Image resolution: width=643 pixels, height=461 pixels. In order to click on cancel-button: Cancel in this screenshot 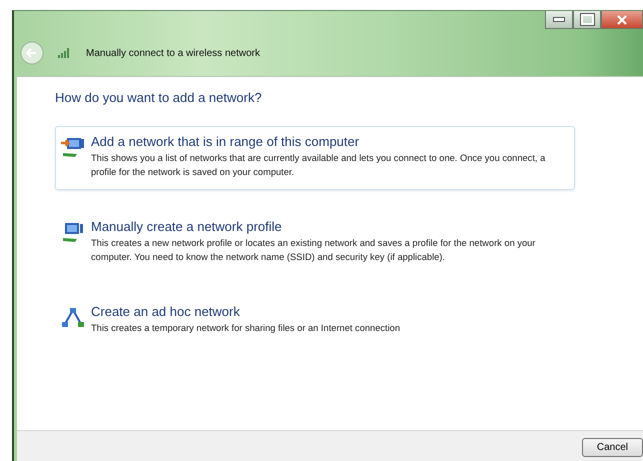, I will do `click(612, 447)`.